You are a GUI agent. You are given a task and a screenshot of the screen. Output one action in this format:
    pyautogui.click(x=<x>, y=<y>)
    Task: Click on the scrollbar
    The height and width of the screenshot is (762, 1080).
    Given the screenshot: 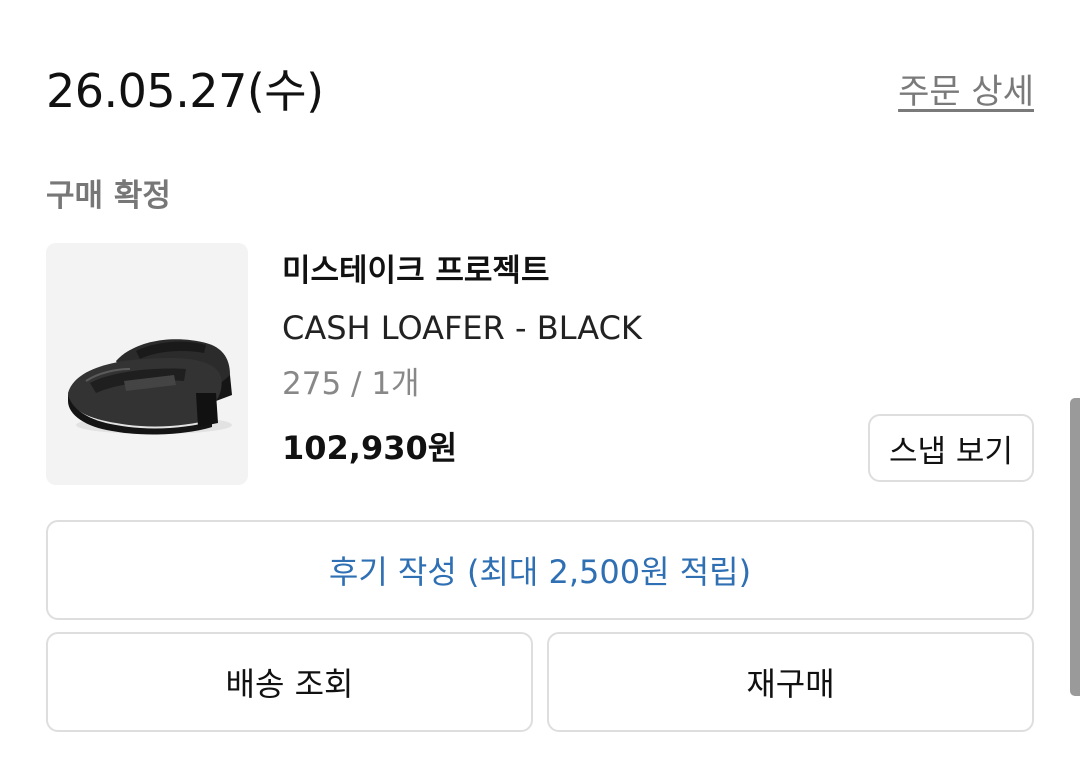 What is the action you would take?
    pyautogui.click(x=1075, y=547)
    